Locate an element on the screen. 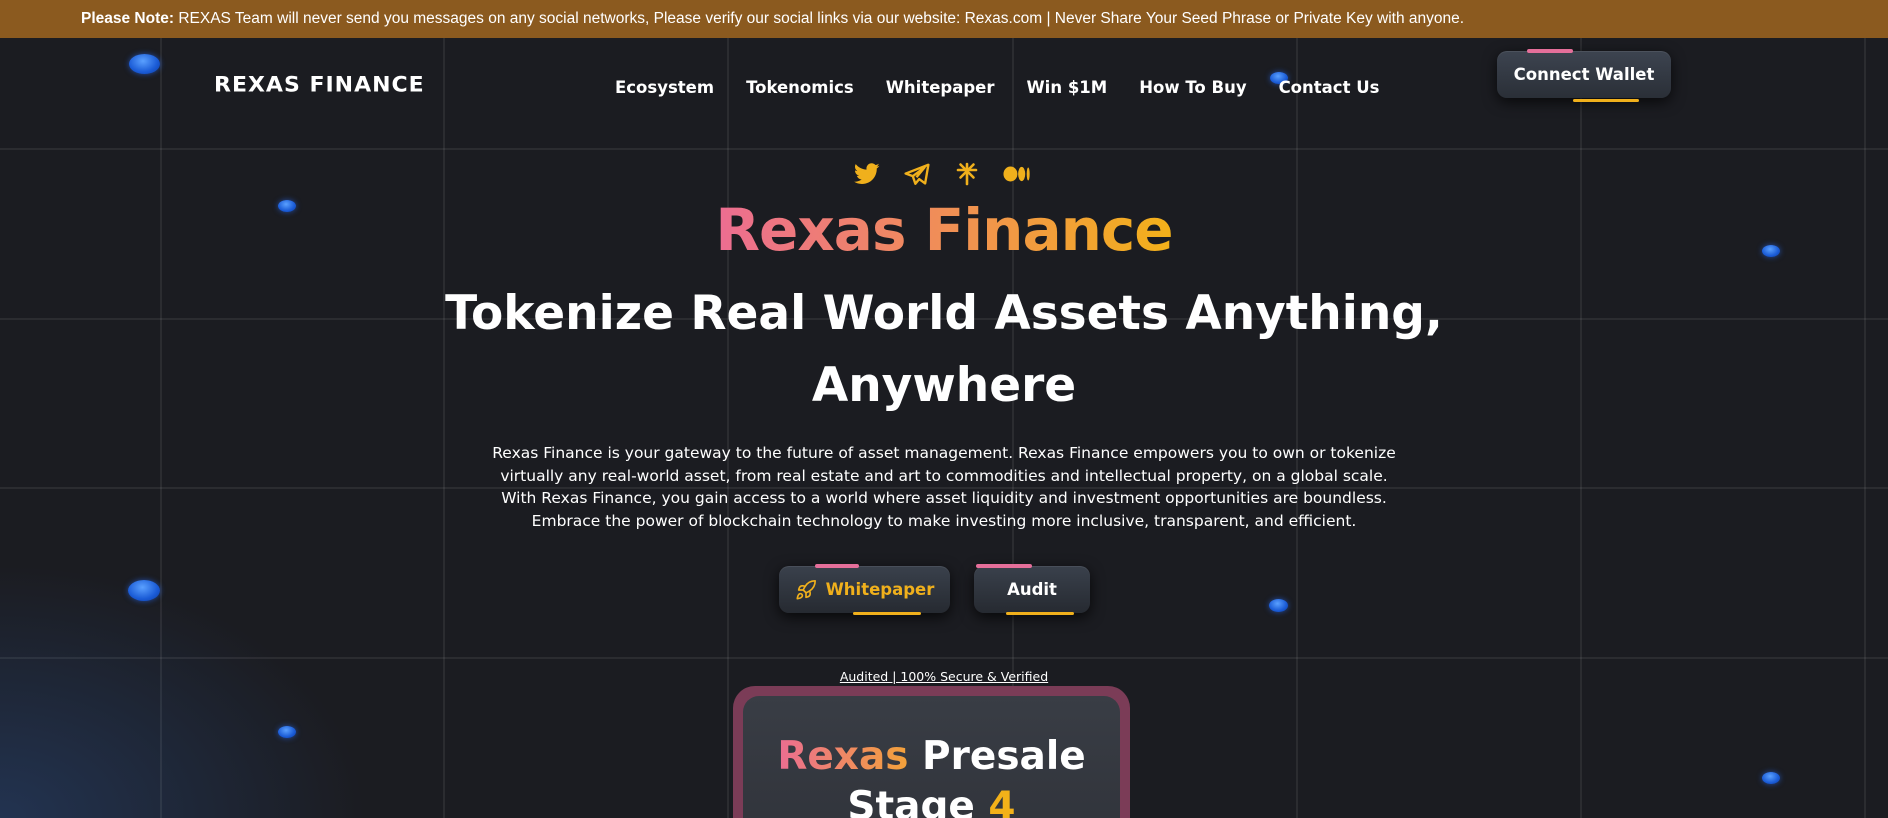  social-links is located at coordinates (942, 174).